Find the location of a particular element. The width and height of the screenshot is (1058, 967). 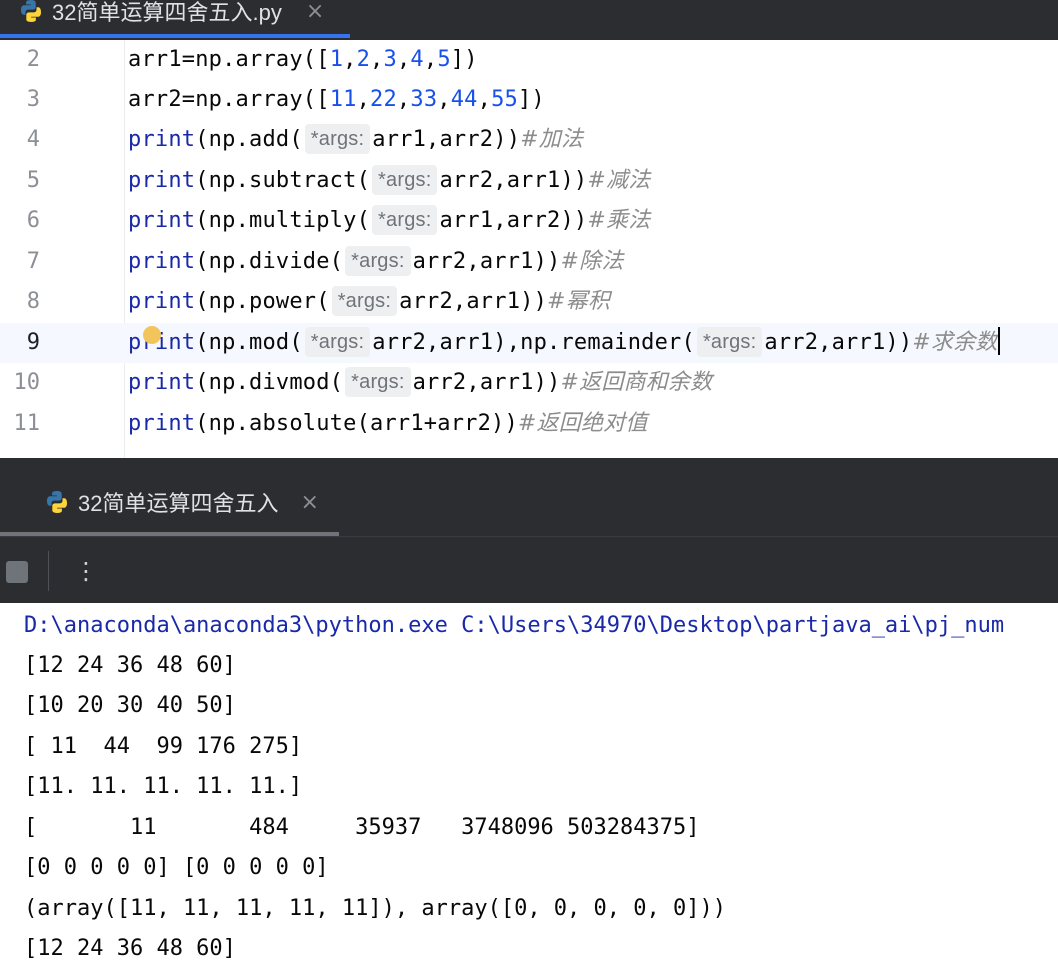

editor-tab-bar: 32简单运算四舍五入.py × is located at coordinates (529, 20).